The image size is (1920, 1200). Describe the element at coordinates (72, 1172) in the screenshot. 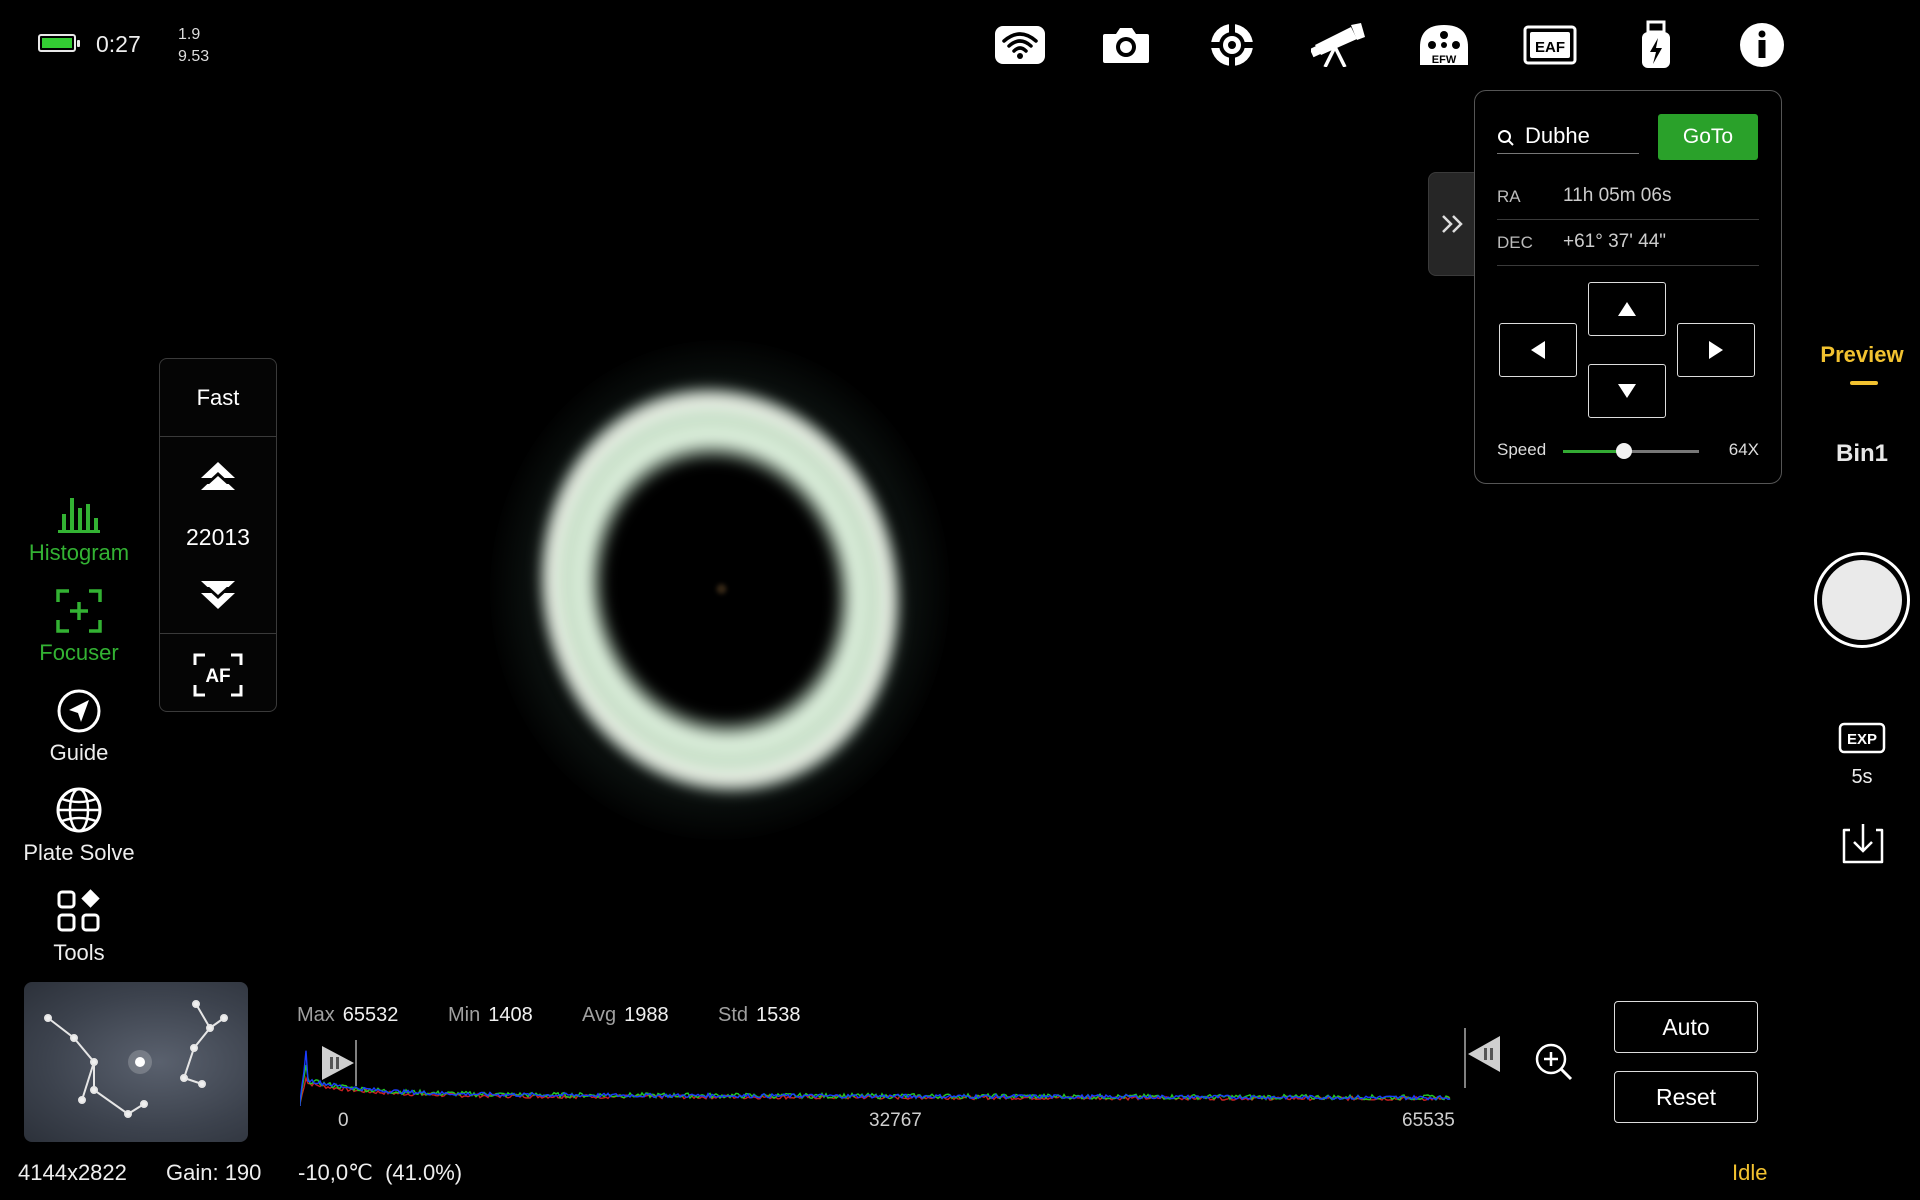

I see `resolution-readout: 4144x2822` at that location.